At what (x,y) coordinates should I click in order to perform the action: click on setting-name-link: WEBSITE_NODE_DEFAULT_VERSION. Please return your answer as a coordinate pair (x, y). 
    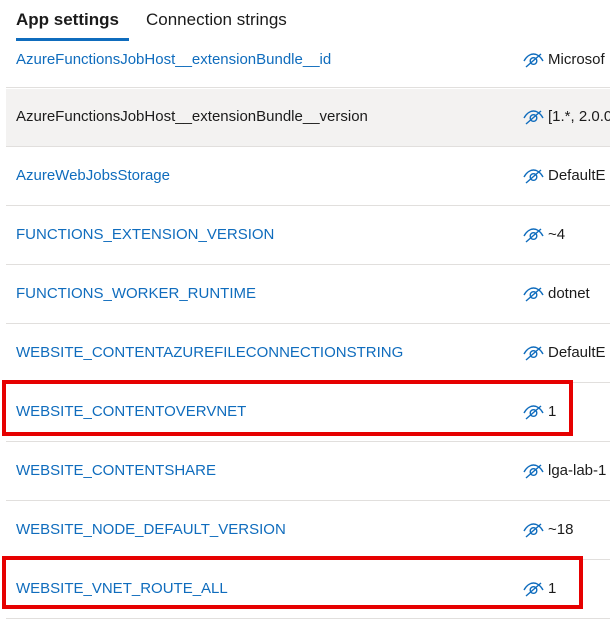
    Looking at the image, I should click on (151, 529).